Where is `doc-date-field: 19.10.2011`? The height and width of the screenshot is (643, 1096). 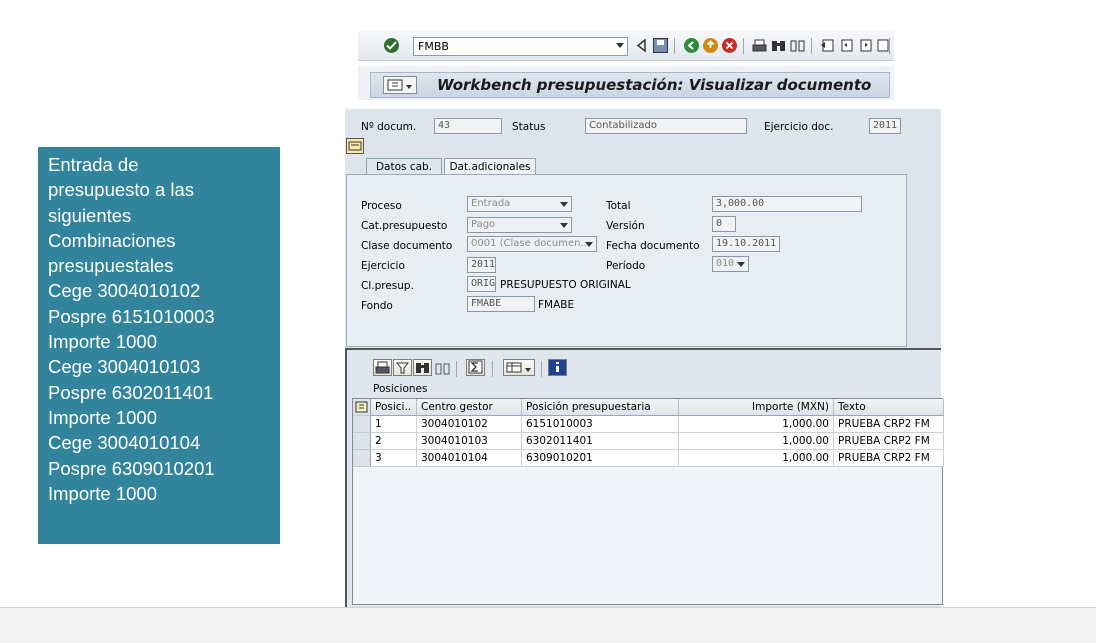
doc-date-field: 19.10.2011 is located at coordinates (746, 244).